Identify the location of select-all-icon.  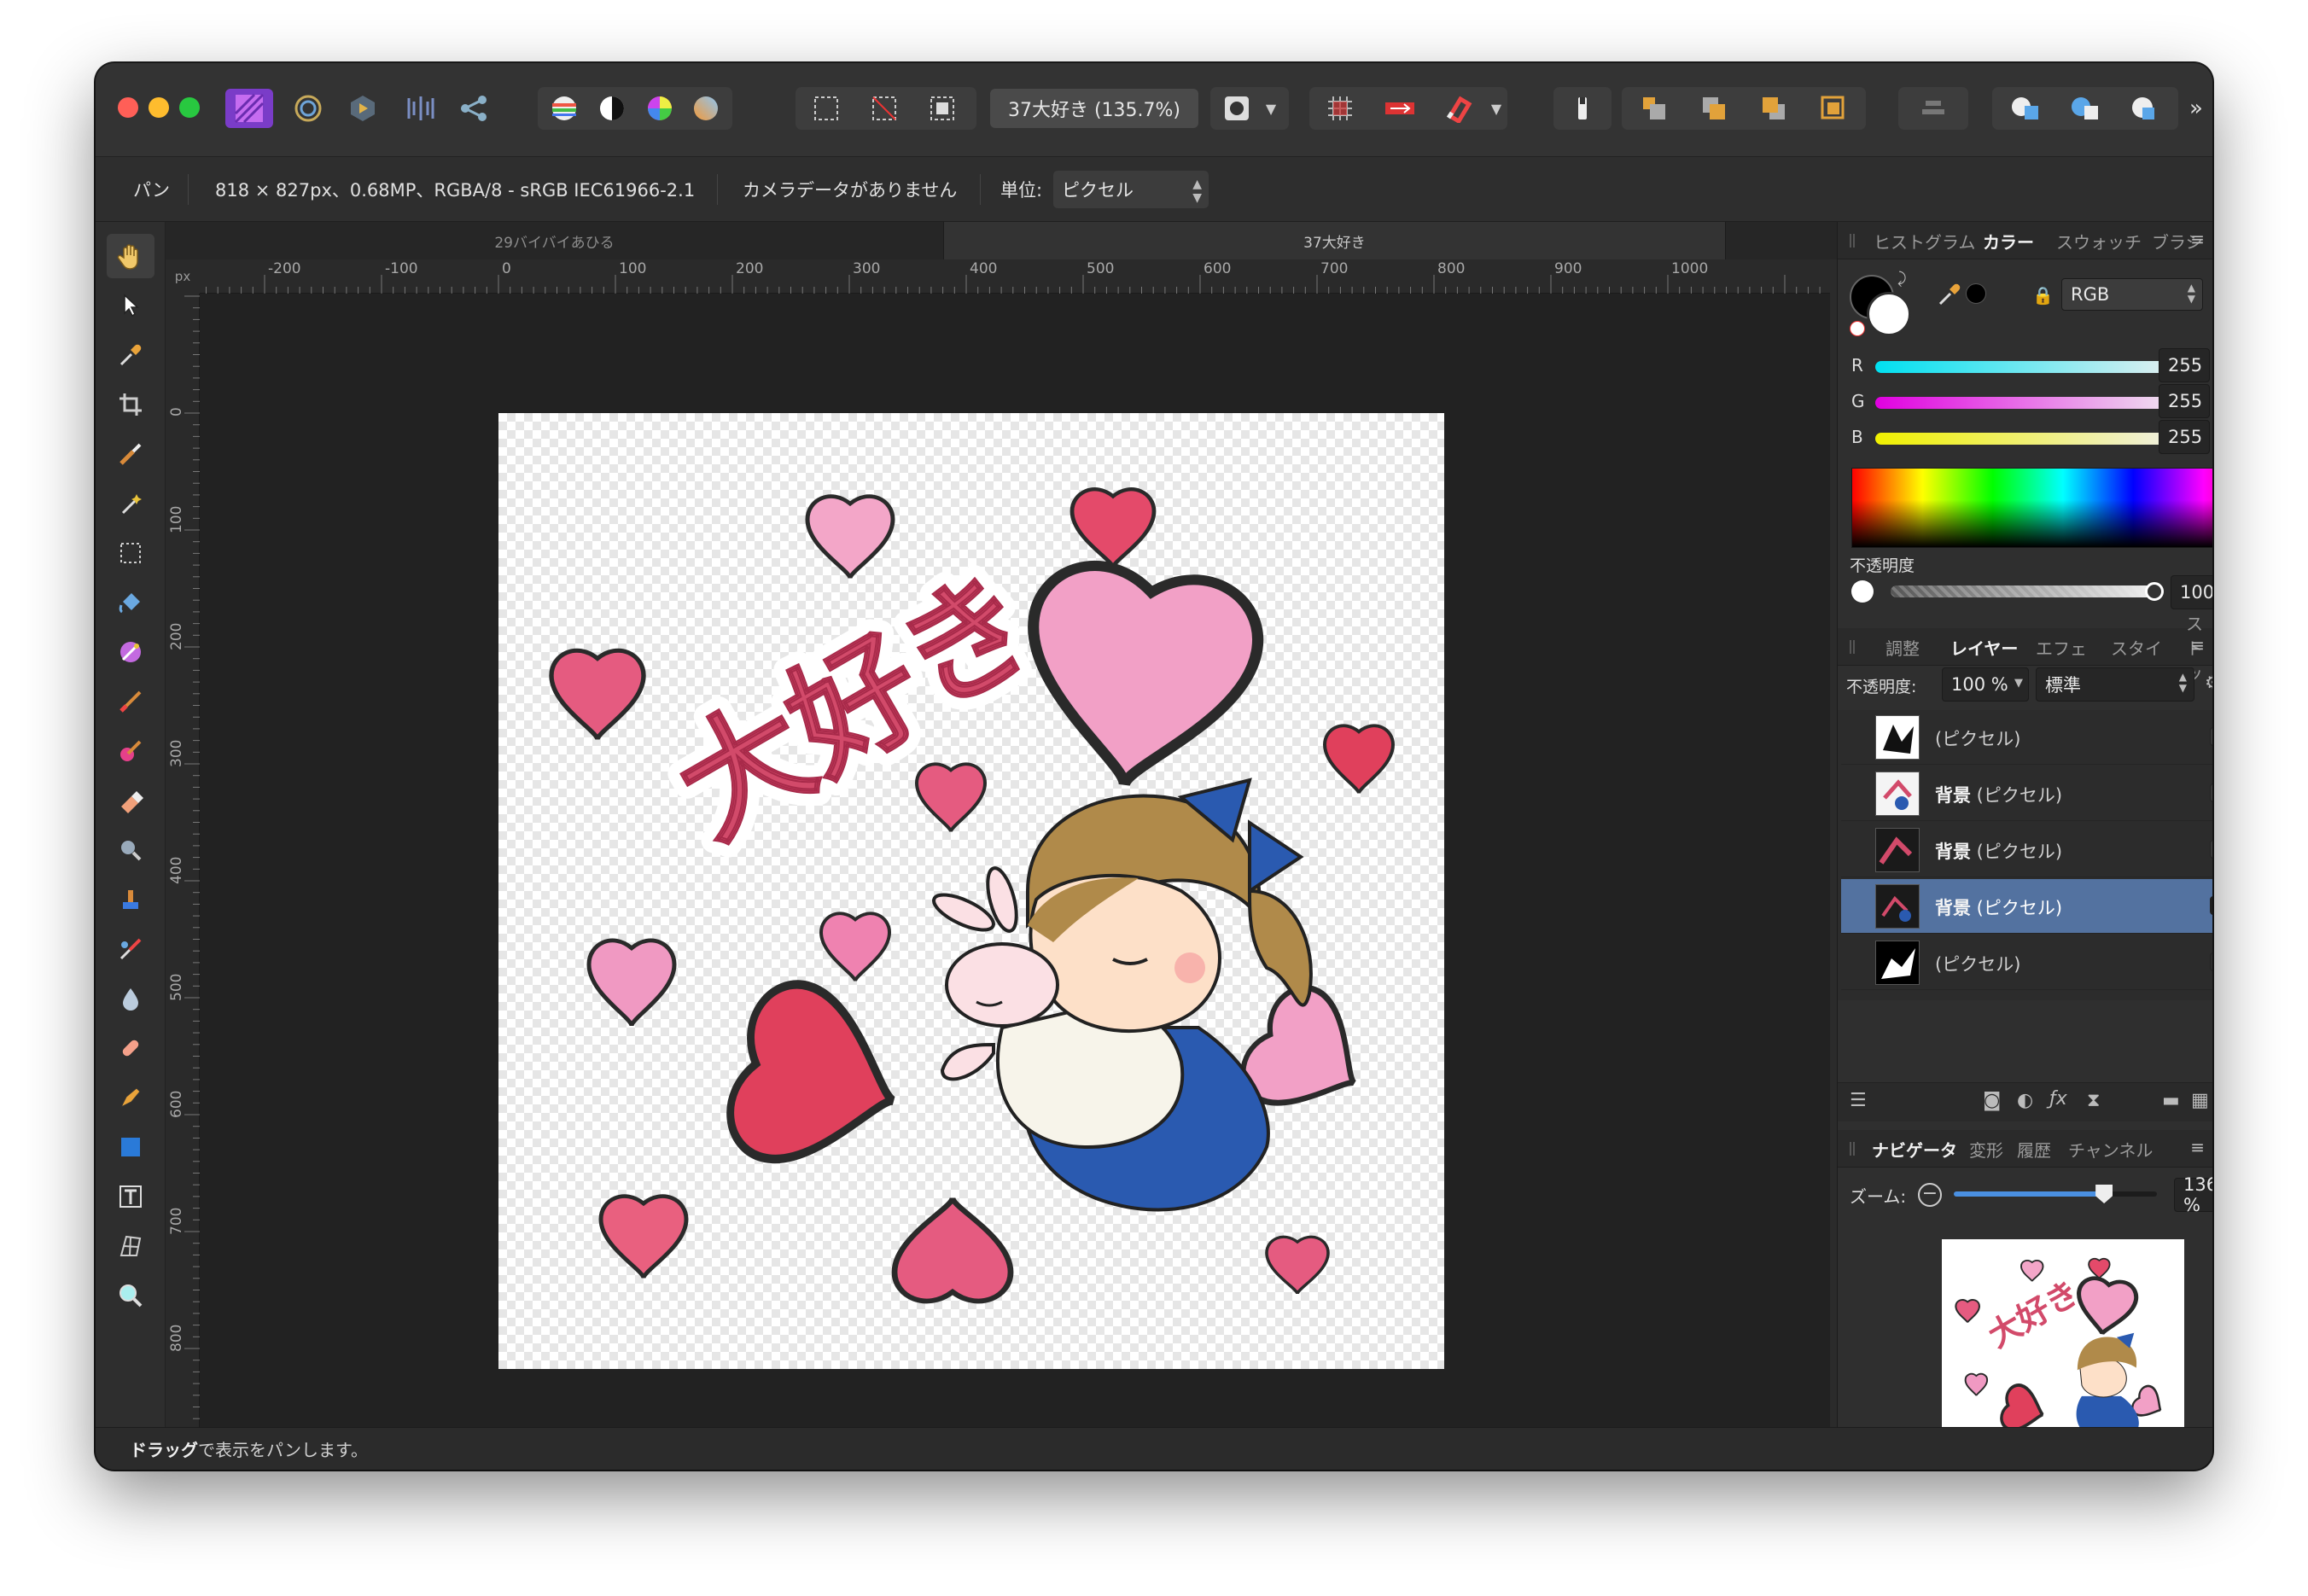
(826, 108).